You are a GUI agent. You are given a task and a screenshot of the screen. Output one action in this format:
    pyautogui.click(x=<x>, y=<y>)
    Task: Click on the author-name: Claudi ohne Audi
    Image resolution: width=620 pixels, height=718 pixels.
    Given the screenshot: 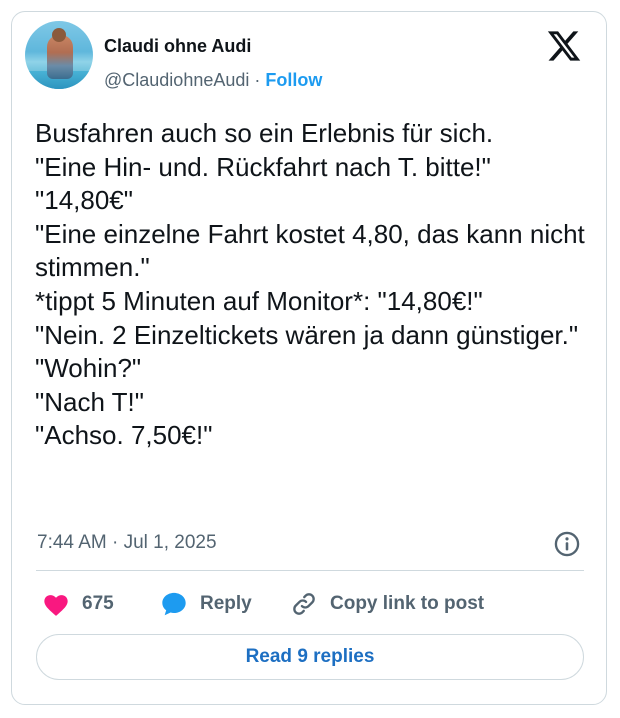 What is the action you would take?
    pyautogui.click(x=177, y=46)
    